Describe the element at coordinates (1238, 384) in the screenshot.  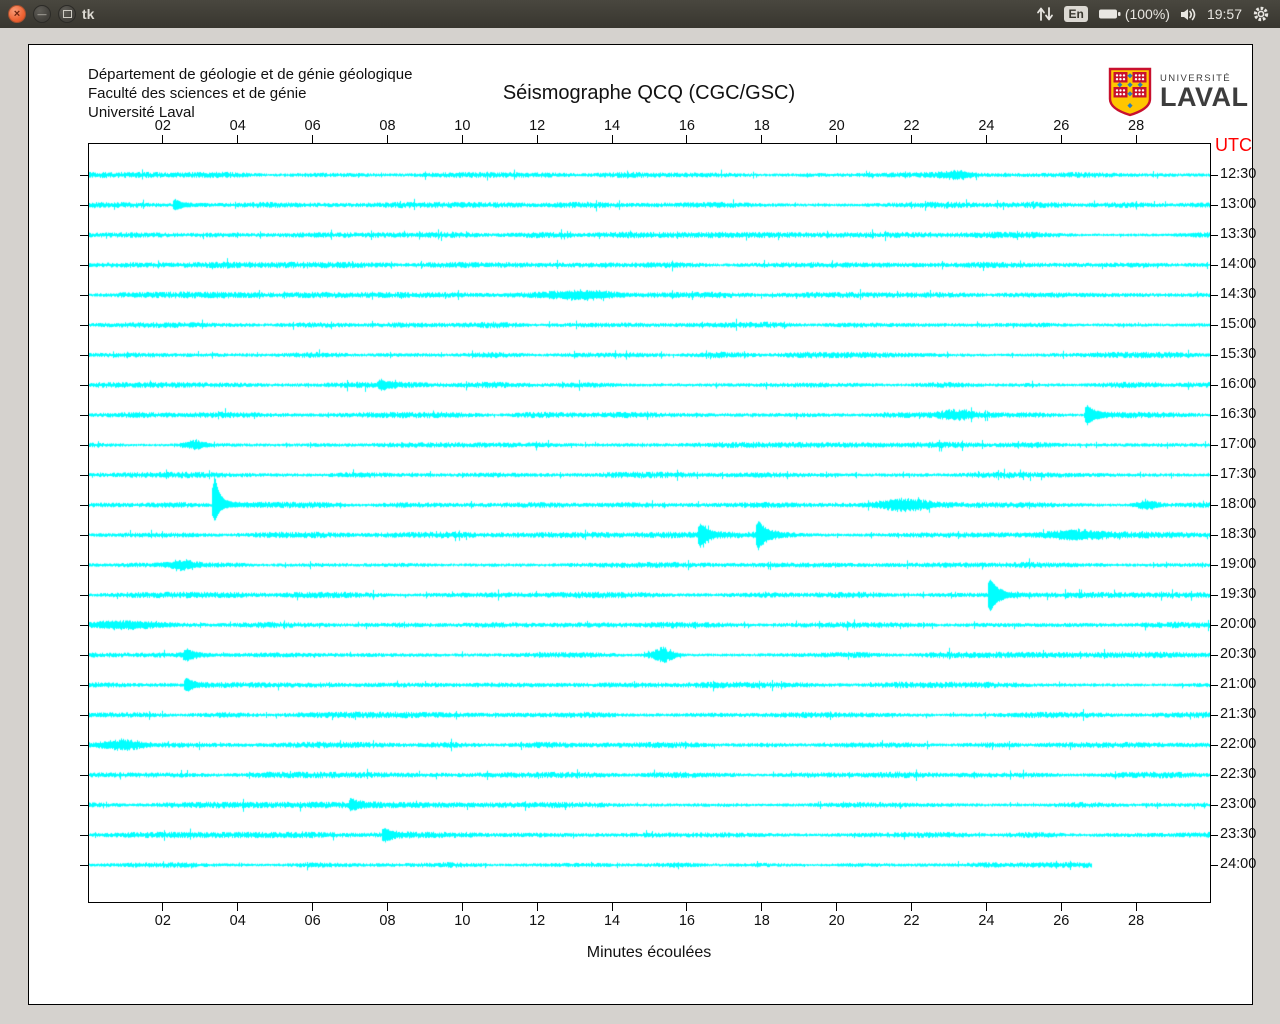
I see `trace-time-label: 16:00` at that location.